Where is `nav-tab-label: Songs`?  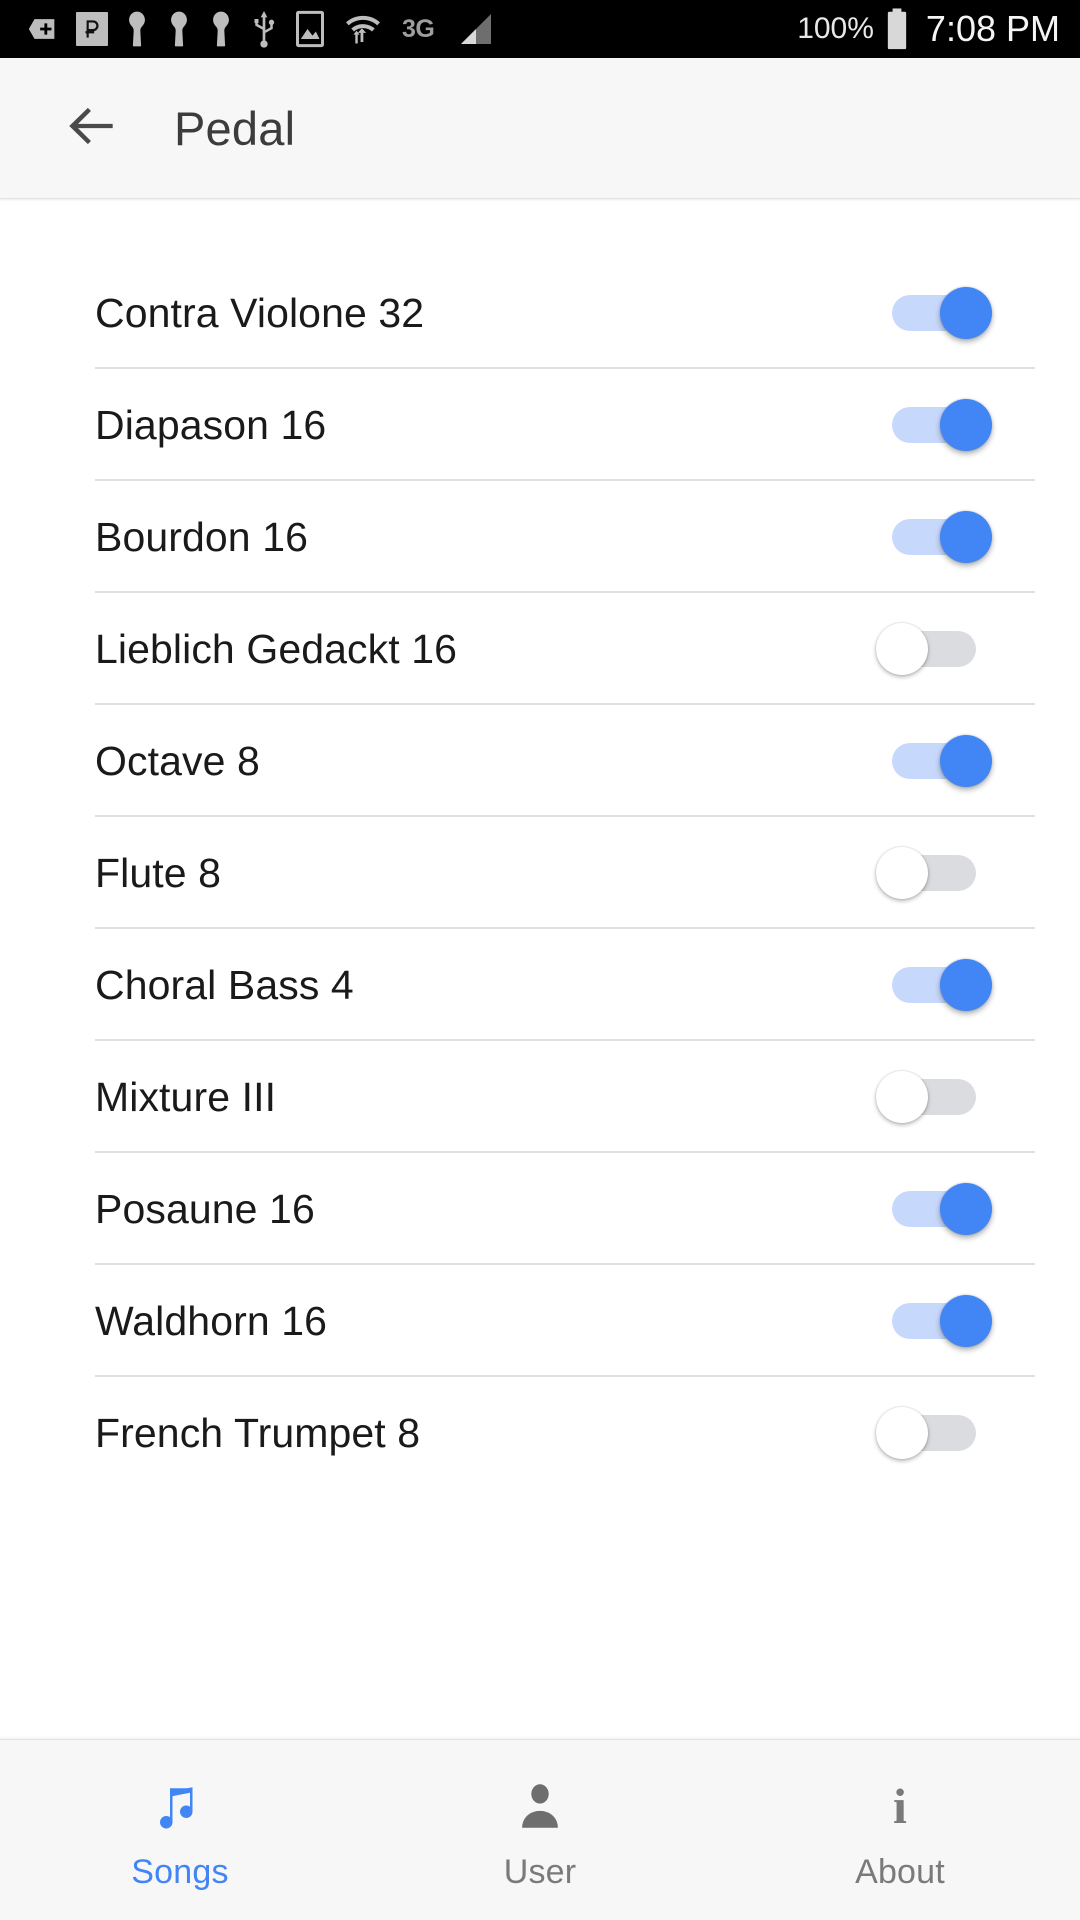
nav-tab-label: Songs is located at coordinates (180, 1871).